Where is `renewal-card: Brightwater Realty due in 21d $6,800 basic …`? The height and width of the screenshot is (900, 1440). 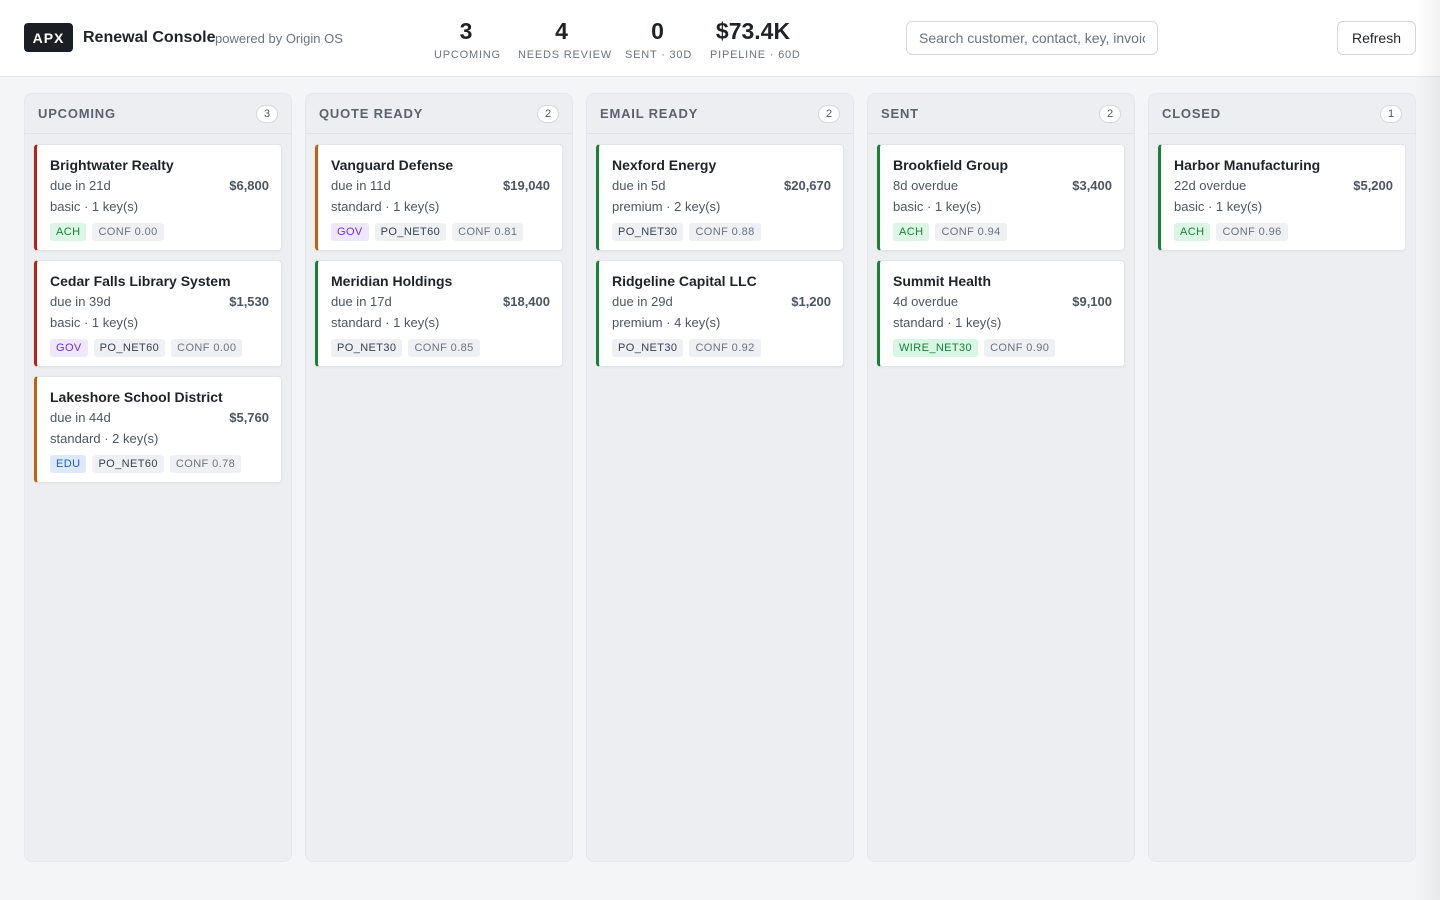
renewal-card: Brightwater Realty due in 21d $6,800 basic … is located at coordinates (158, 197).